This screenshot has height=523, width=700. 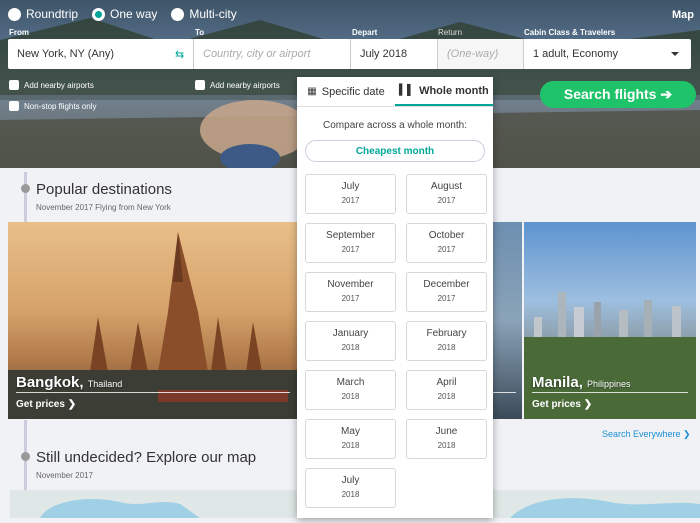 I want to click on card-city-name: Manila, Philippines, so click(x=581, y=382).